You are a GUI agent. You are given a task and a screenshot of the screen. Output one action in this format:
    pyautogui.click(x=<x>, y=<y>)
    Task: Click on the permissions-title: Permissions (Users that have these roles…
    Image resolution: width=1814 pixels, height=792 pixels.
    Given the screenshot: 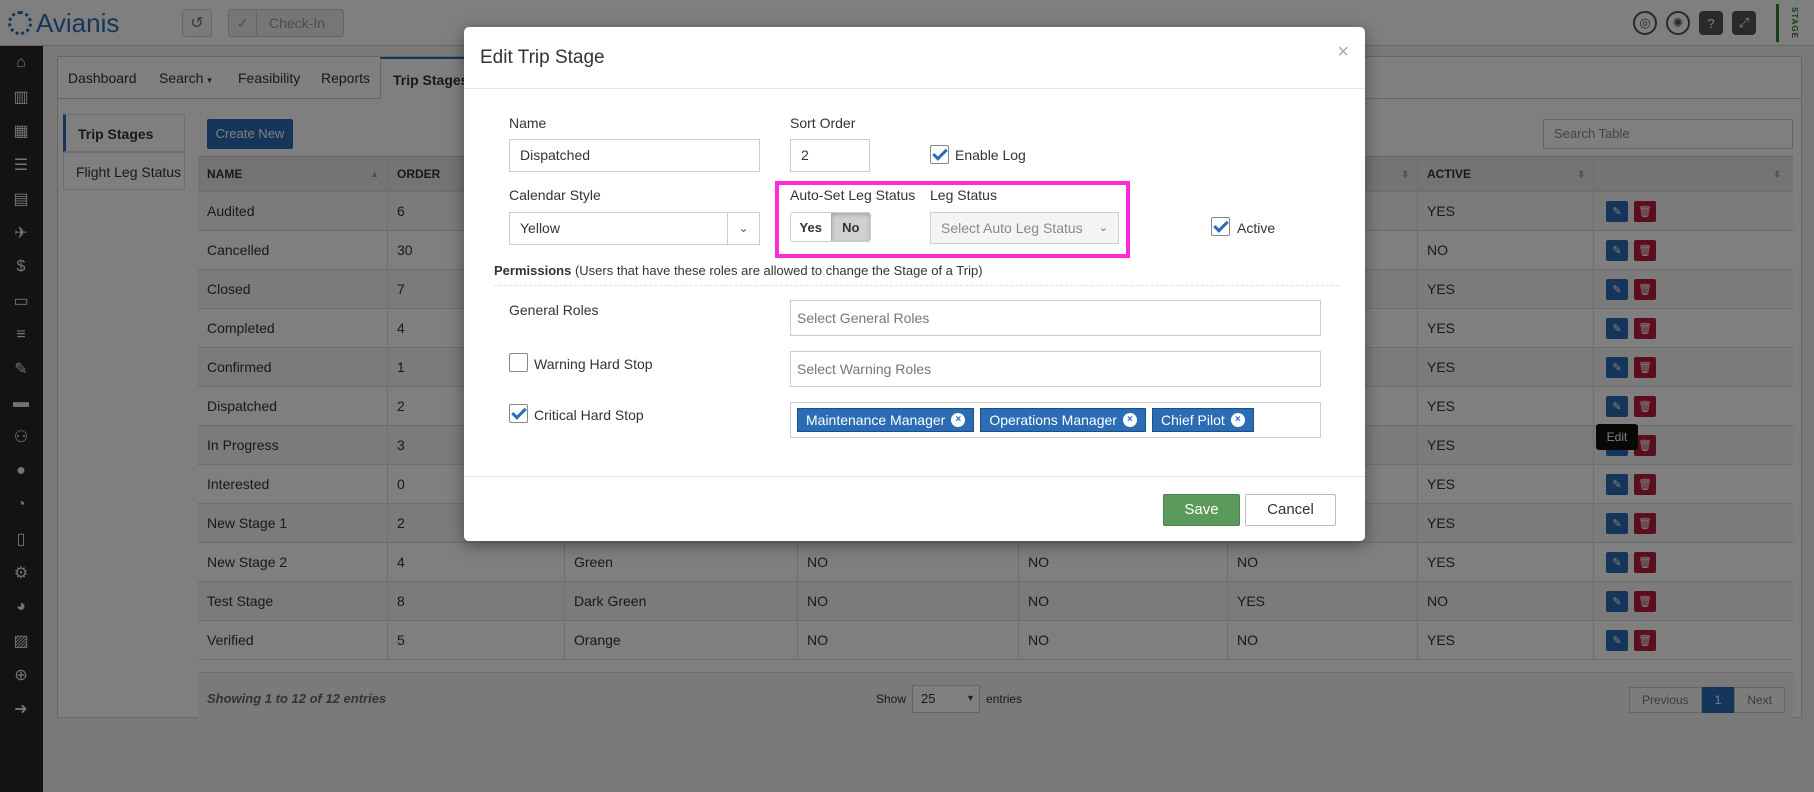 What is the action you would take?
    pyautogui.click(x=738, y=270)
    